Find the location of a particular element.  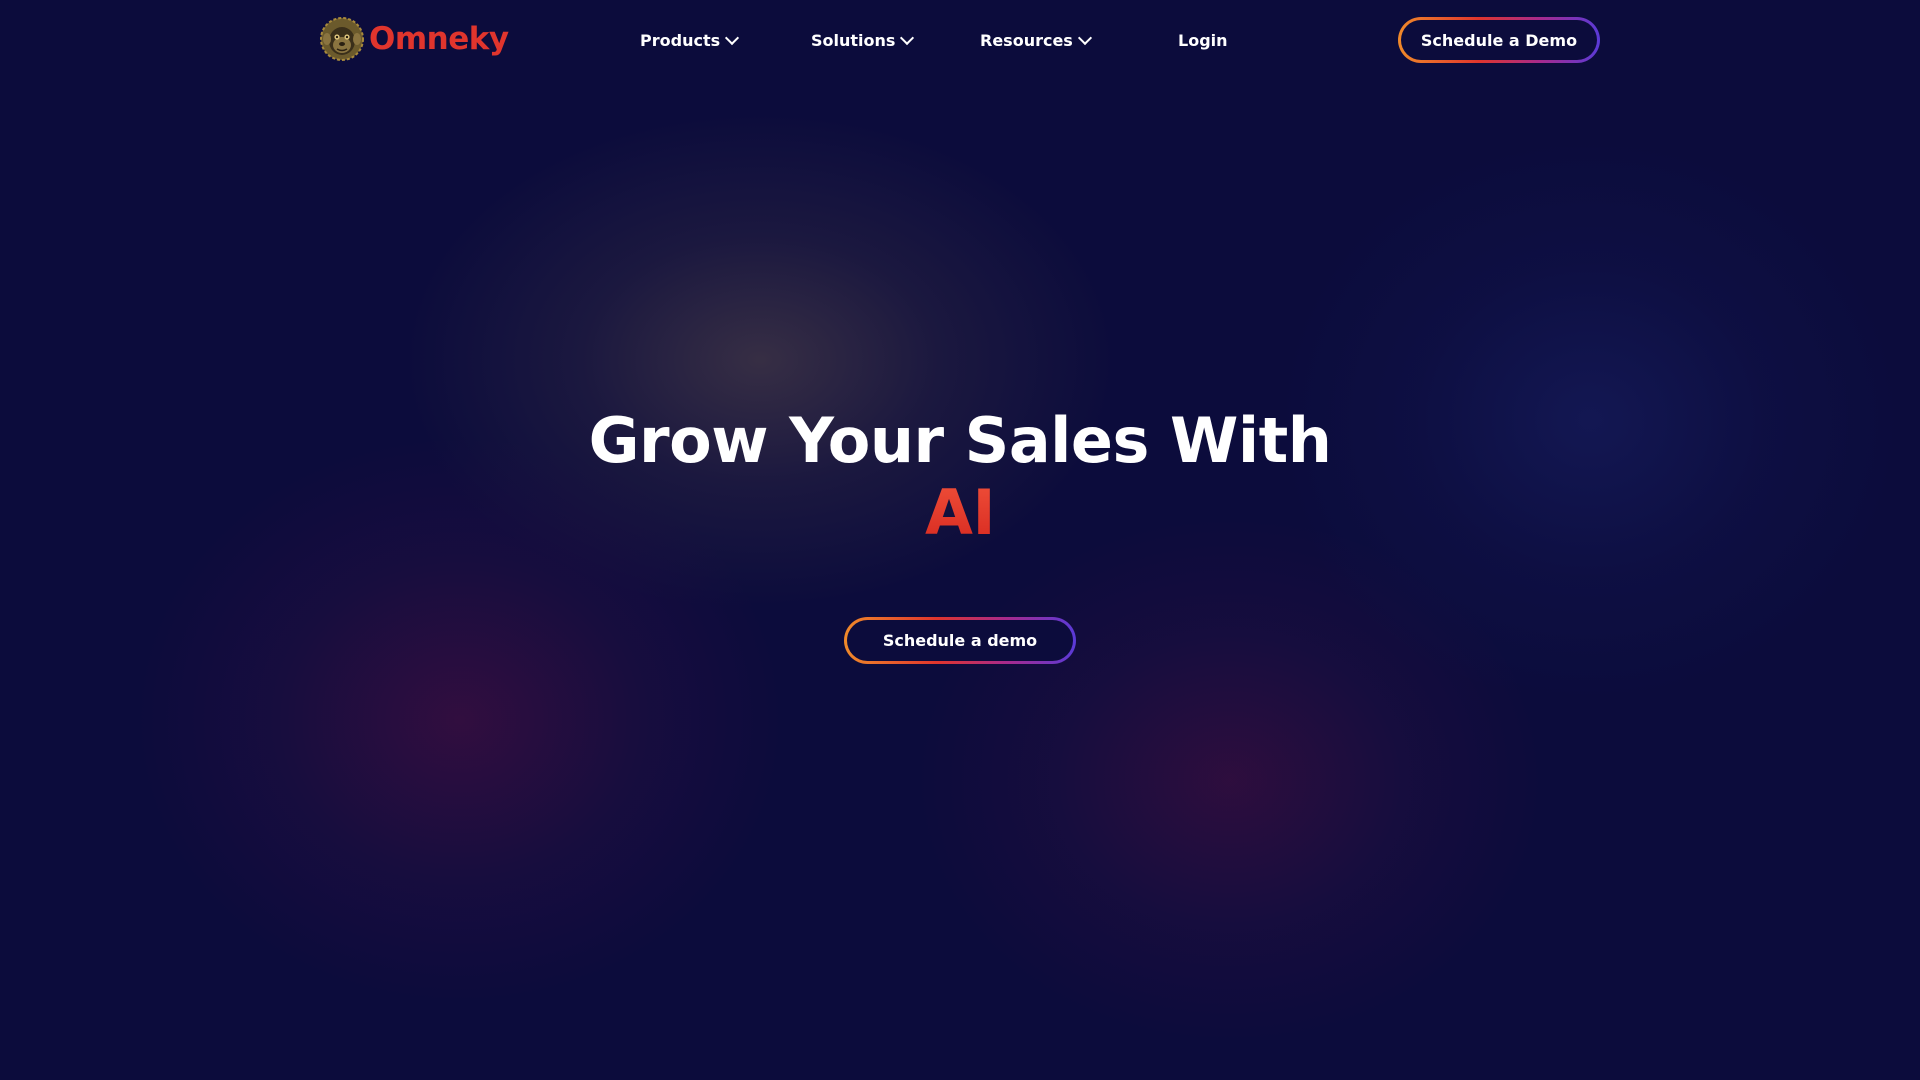

schedule-demo-header-label: Schedule a Demo is located at coordinates (1499, 40).